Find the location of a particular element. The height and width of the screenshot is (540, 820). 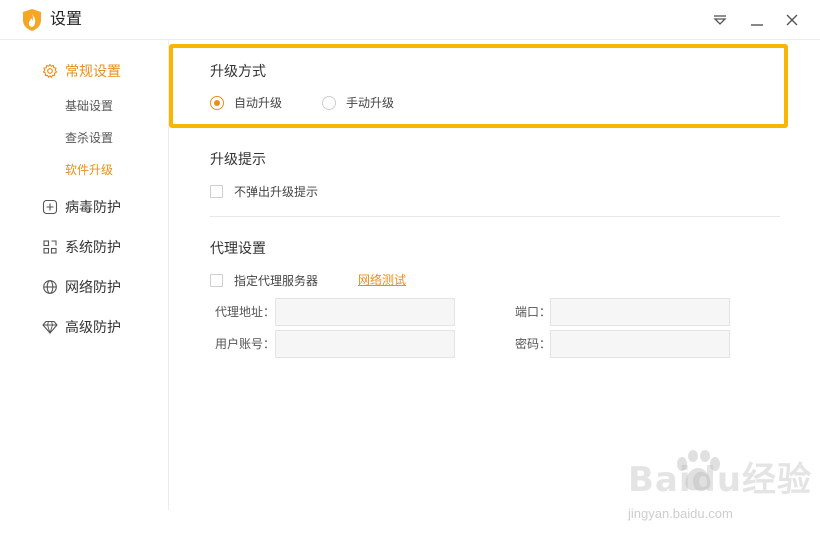

upgrade-mode-title: 升级方式 is located at coordinates (238, 71).